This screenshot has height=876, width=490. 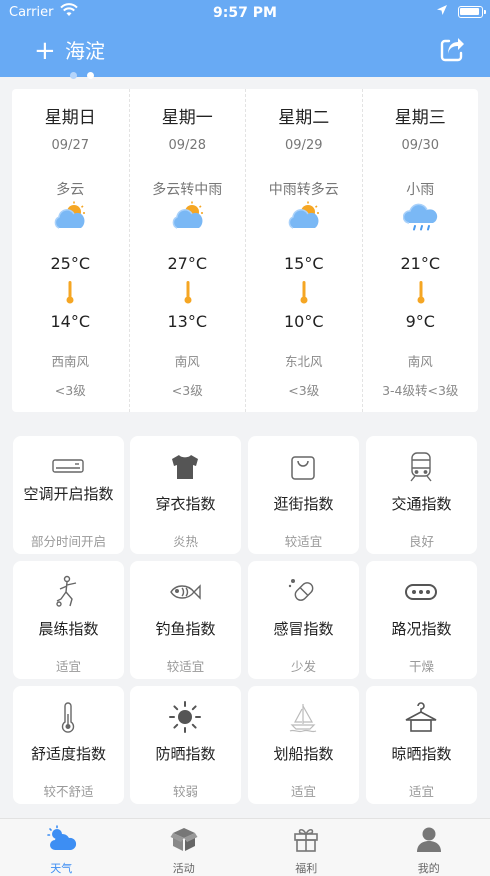 I want to click on user-icon, so click(x=429, y=839).